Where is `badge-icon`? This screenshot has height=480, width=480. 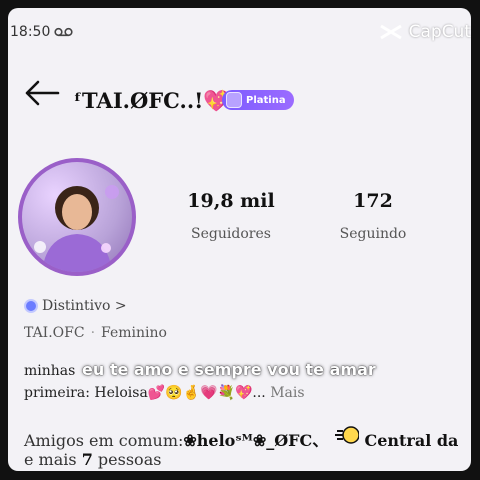
badge-icon is located at coordinates (234, 100).